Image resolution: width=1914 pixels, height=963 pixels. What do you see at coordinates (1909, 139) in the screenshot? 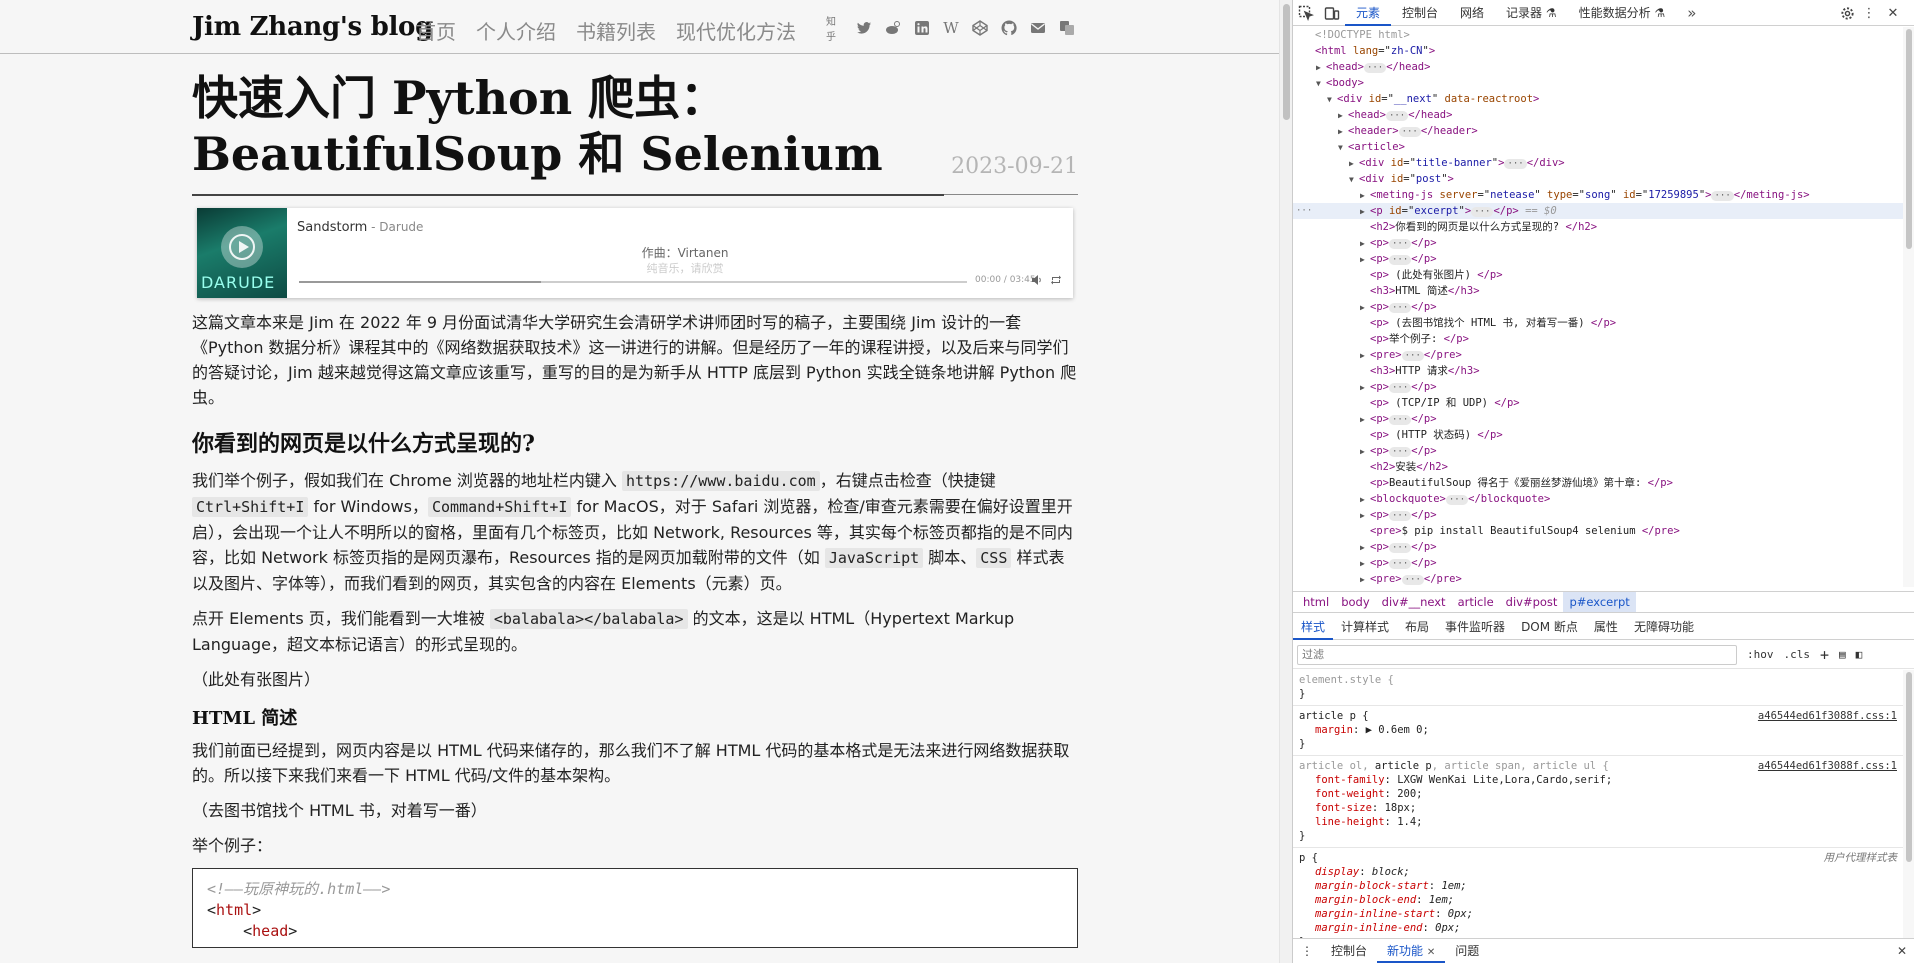
I see `dom-scroll-thumb` at bounding box center [1909, 139].